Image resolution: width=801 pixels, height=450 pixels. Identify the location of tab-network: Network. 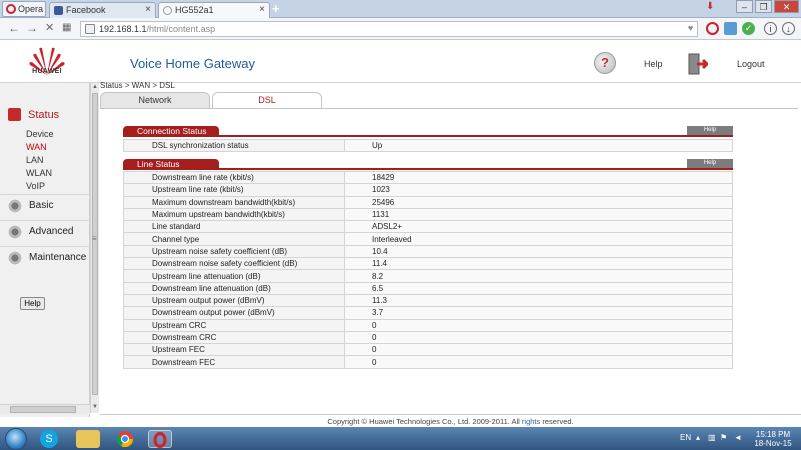
(155, 100).